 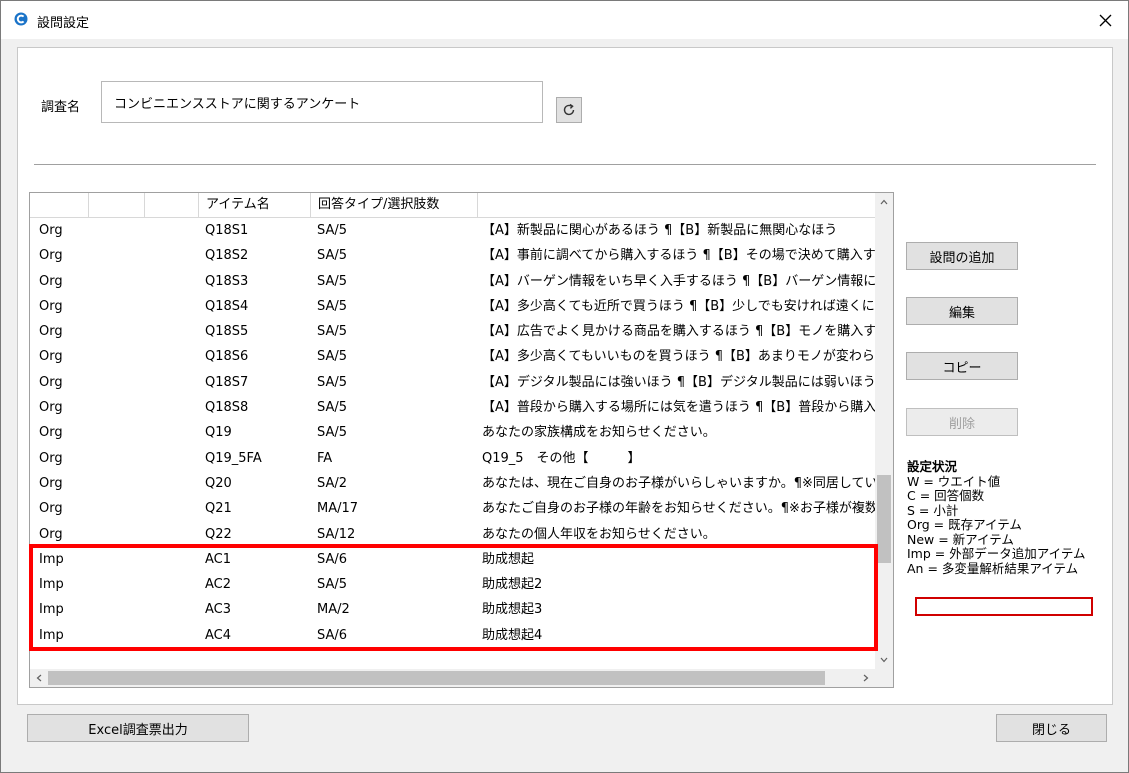 What do you see at coordinates (884, 431) in the screenshot?
I see `vertical-scrollbar` at bounding box center [884, 431].